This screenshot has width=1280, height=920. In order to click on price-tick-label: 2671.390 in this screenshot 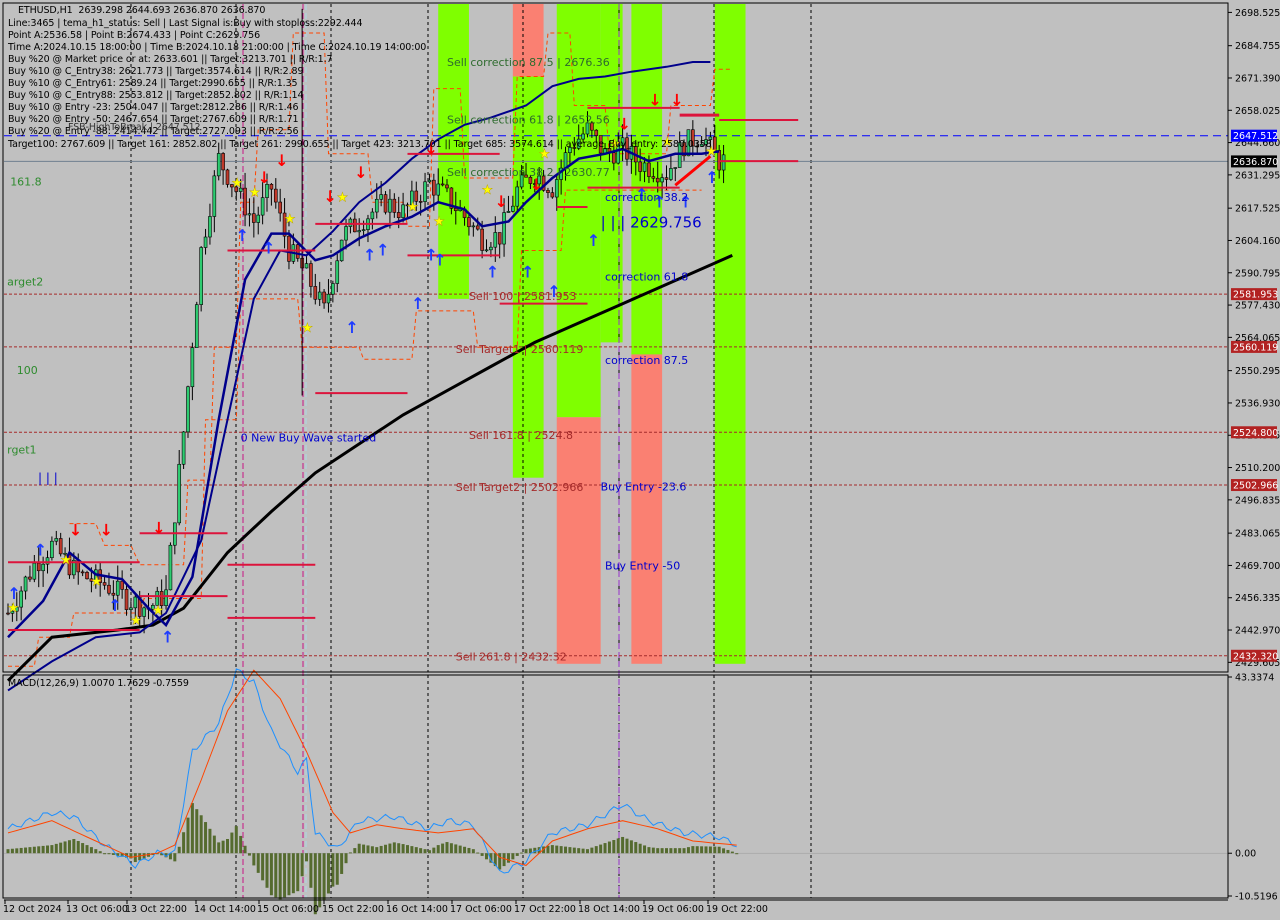, I will do `click(1257, 78)`.